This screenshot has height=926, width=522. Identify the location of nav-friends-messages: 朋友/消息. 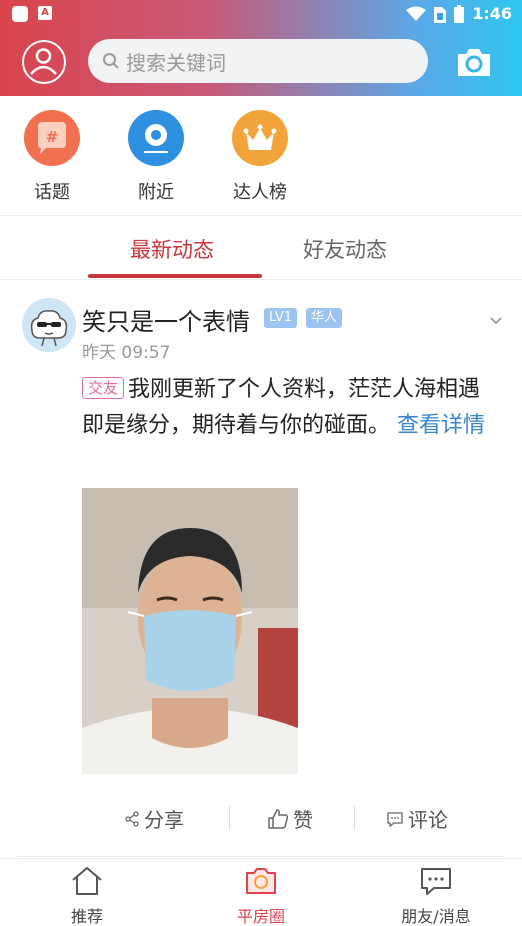
(436, 895).